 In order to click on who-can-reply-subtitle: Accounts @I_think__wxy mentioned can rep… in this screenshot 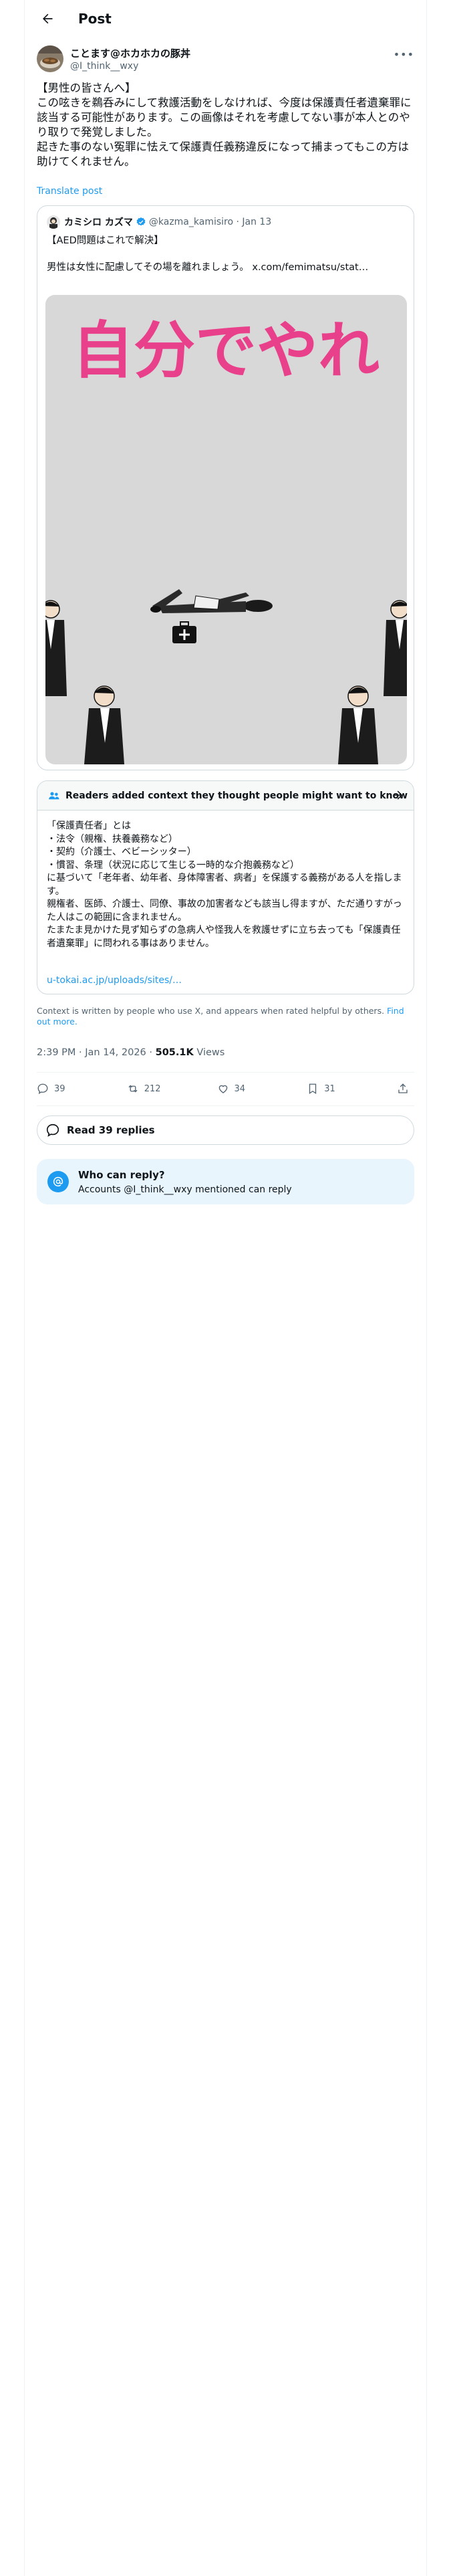, I will do `click(185, 1189)`.